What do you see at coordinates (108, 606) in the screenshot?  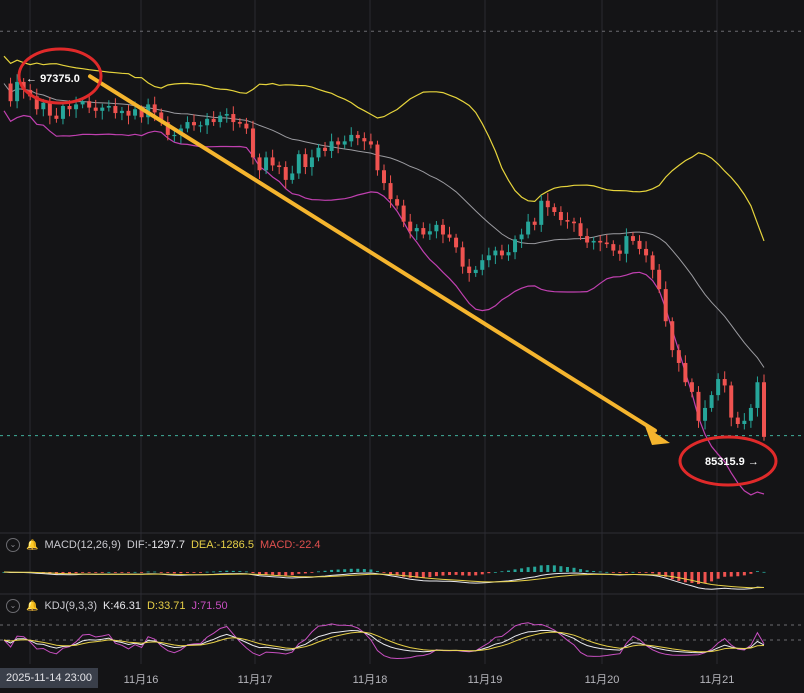 I see `k-label: K:` at bounding box center [108, 606].